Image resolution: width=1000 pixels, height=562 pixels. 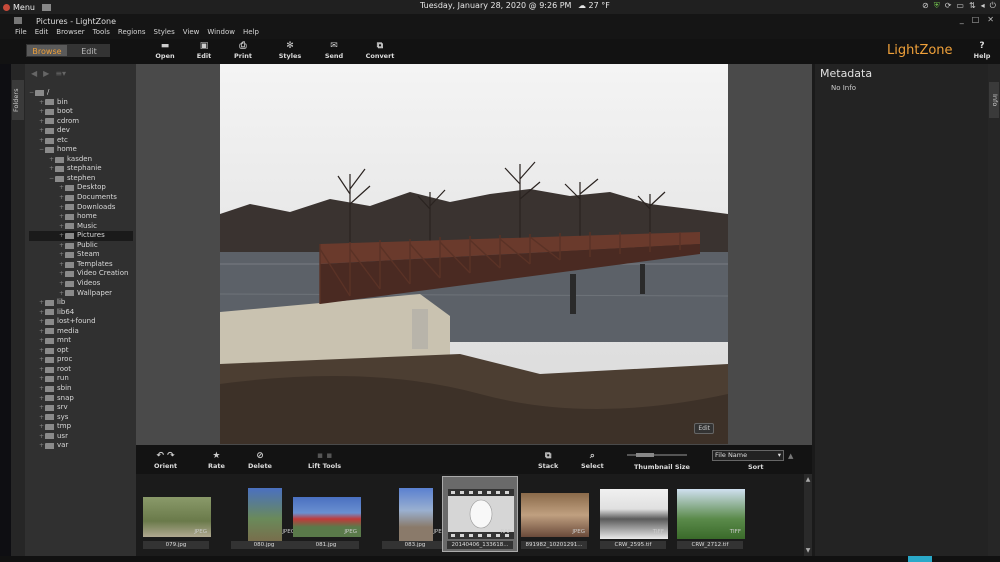 What do you see at coordinates (657, 455) in the screenshot?
I see `thumbnail-size-slider` at bounding box center [657, 455].